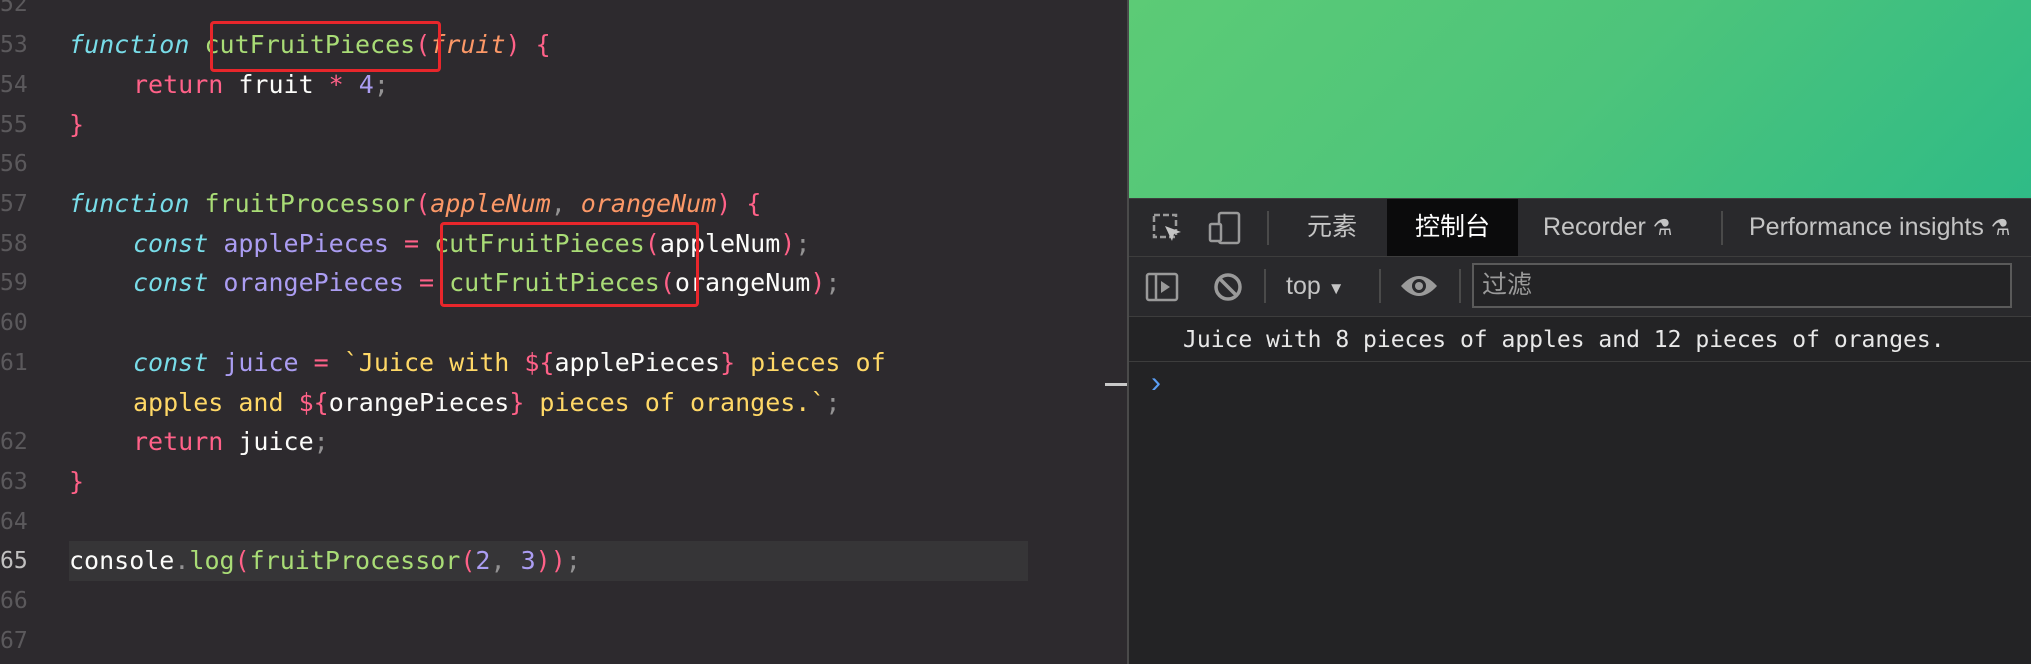  I want to click on line-number: 52, so click(14, 8).